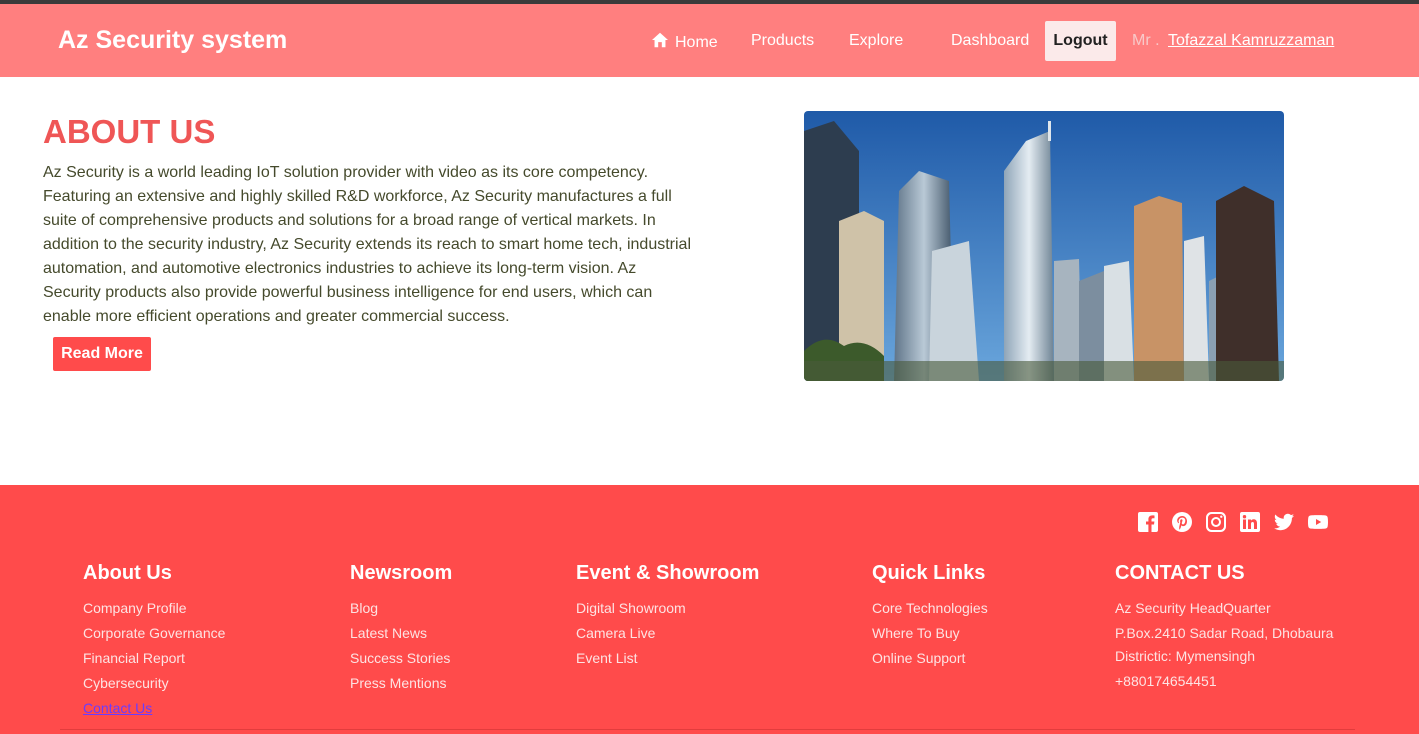 The width and height of the screenshot is (1419, 734). What do you see at coordinates (127, 573) in the screenshot?
I see `footer-heading-about: About Us` at bounding box center [127, 573].